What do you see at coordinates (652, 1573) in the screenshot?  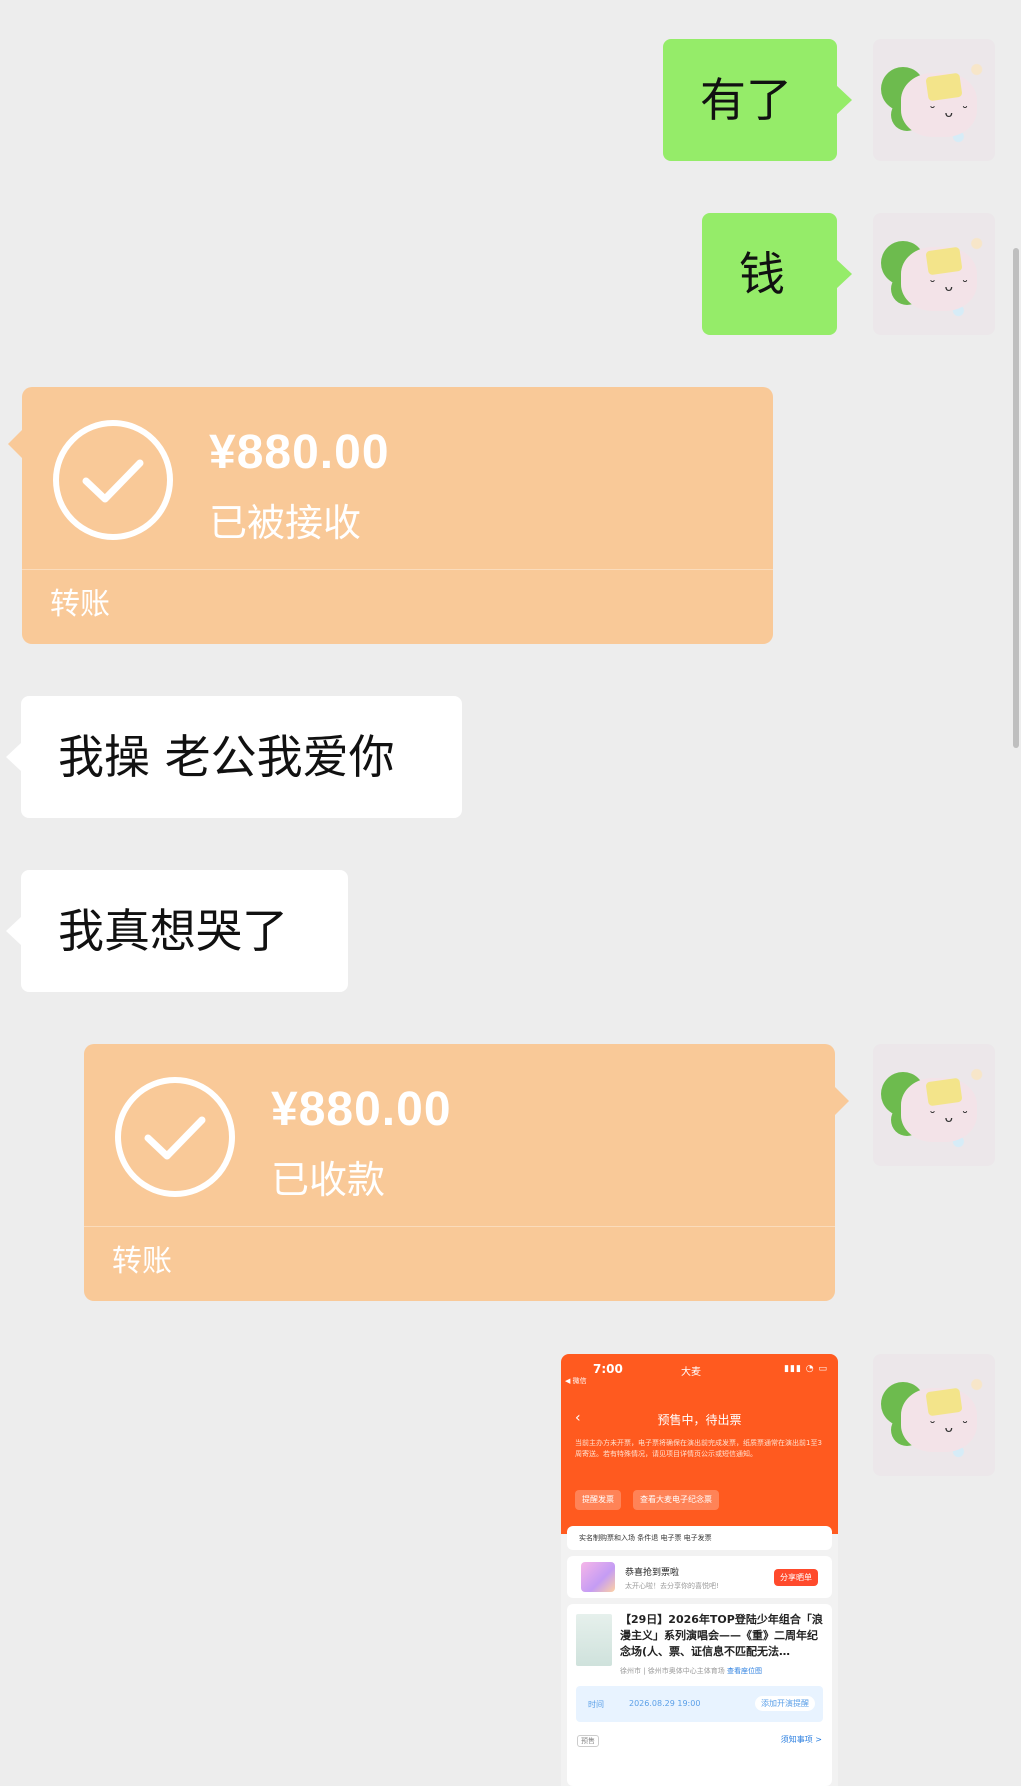 I see `success-title: 恭喜抢到票啦` at bounding box center [652, 1573].